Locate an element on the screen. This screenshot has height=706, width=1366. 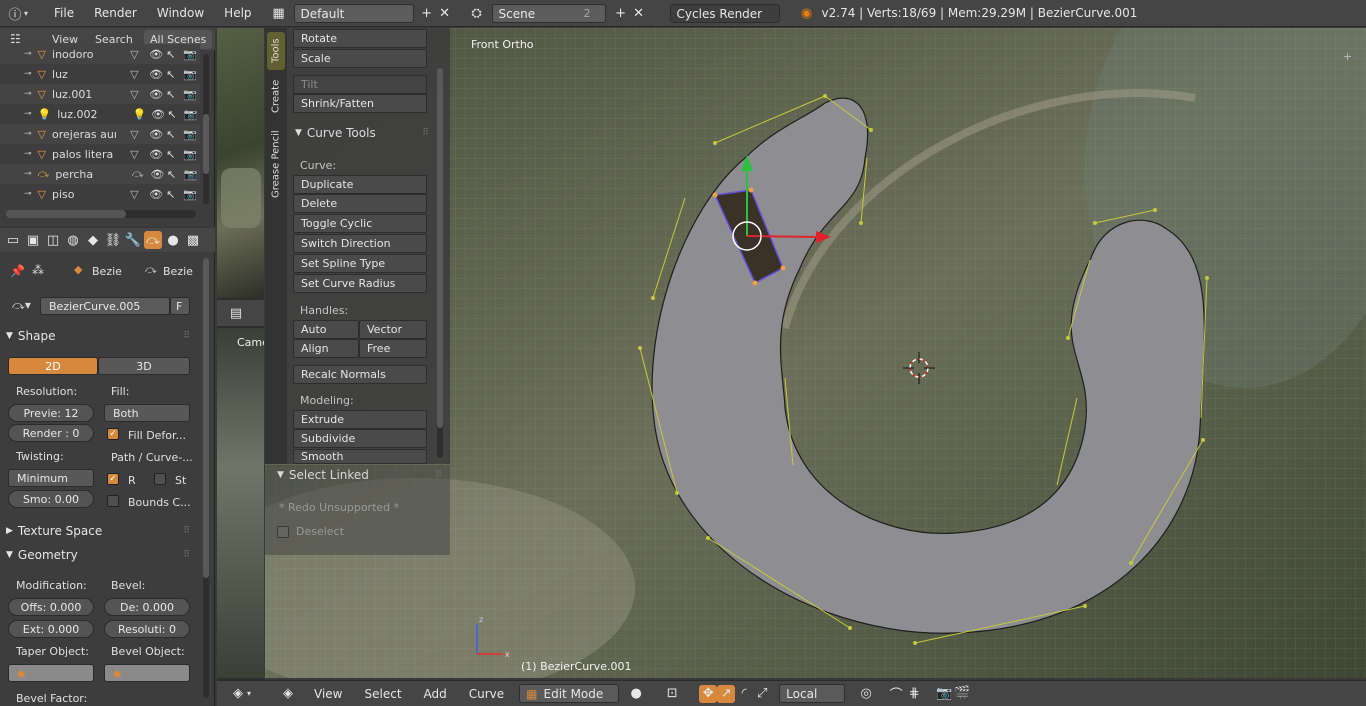
shrink-fatten-button: Shrink/Fatten is located at coordinates (360, 103).